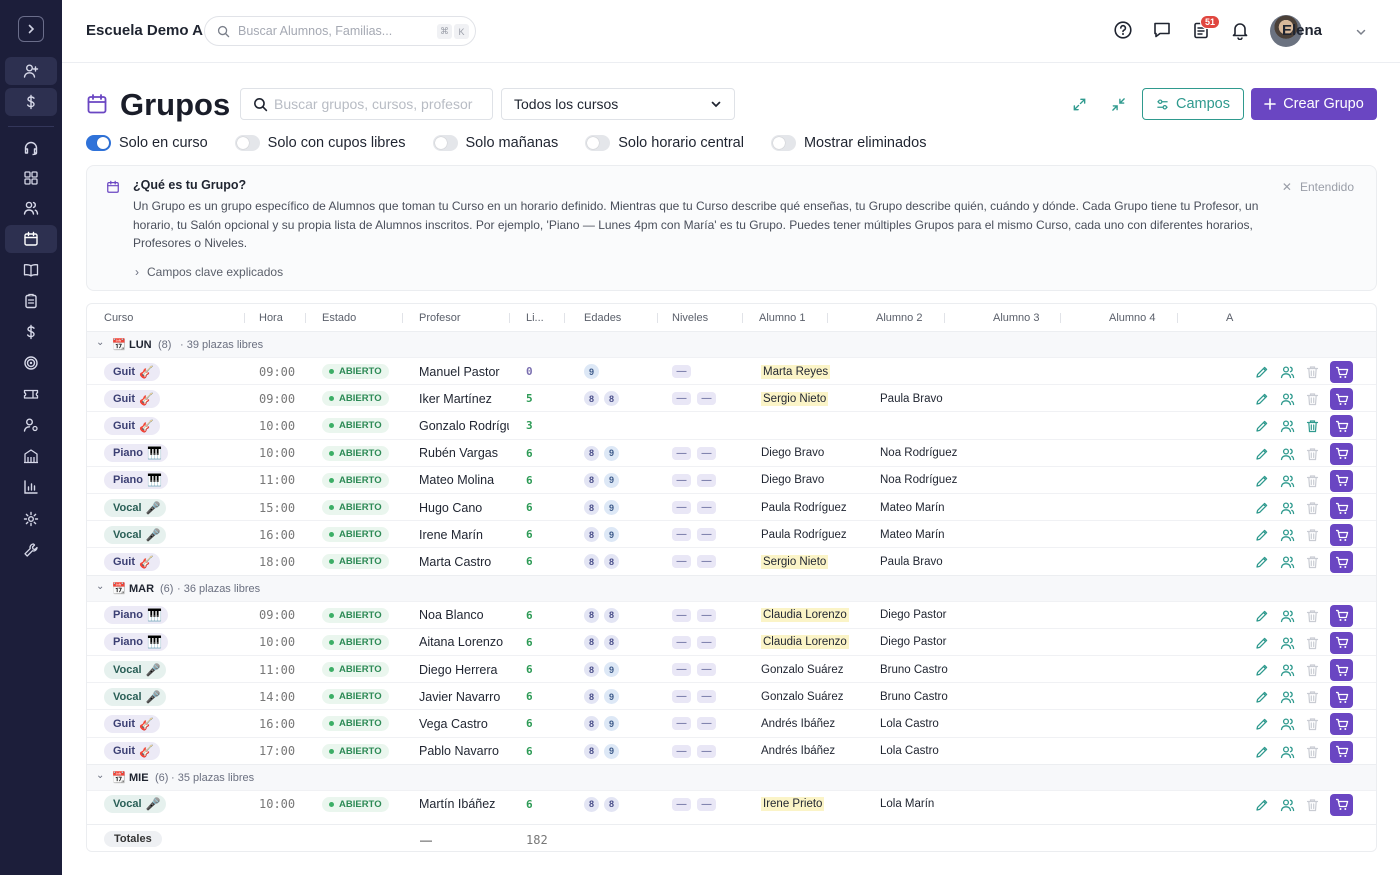  Describe the element at coordinates (366, 104) in the screenshot. I see `group-search-field` at that location.